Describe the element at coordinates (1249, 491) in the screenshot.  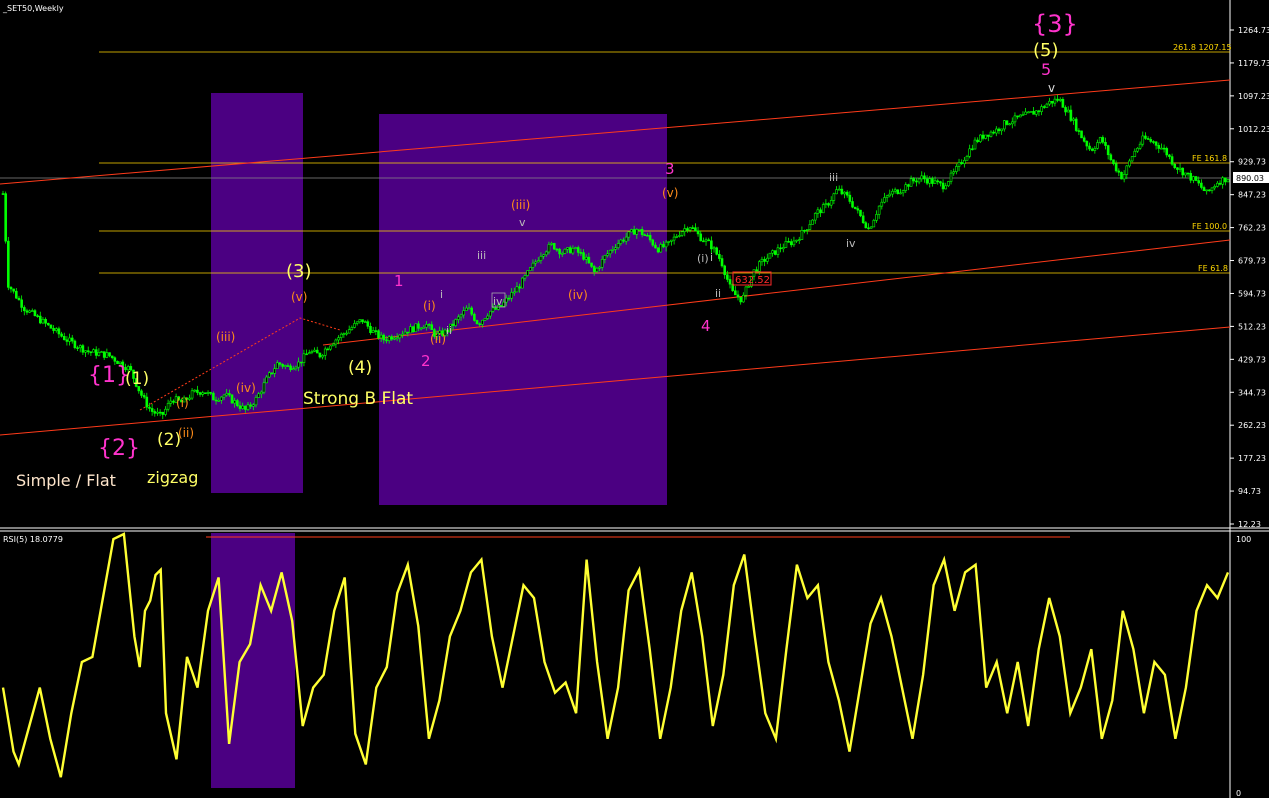
I see `price-tick-label: 94.73` at that location.